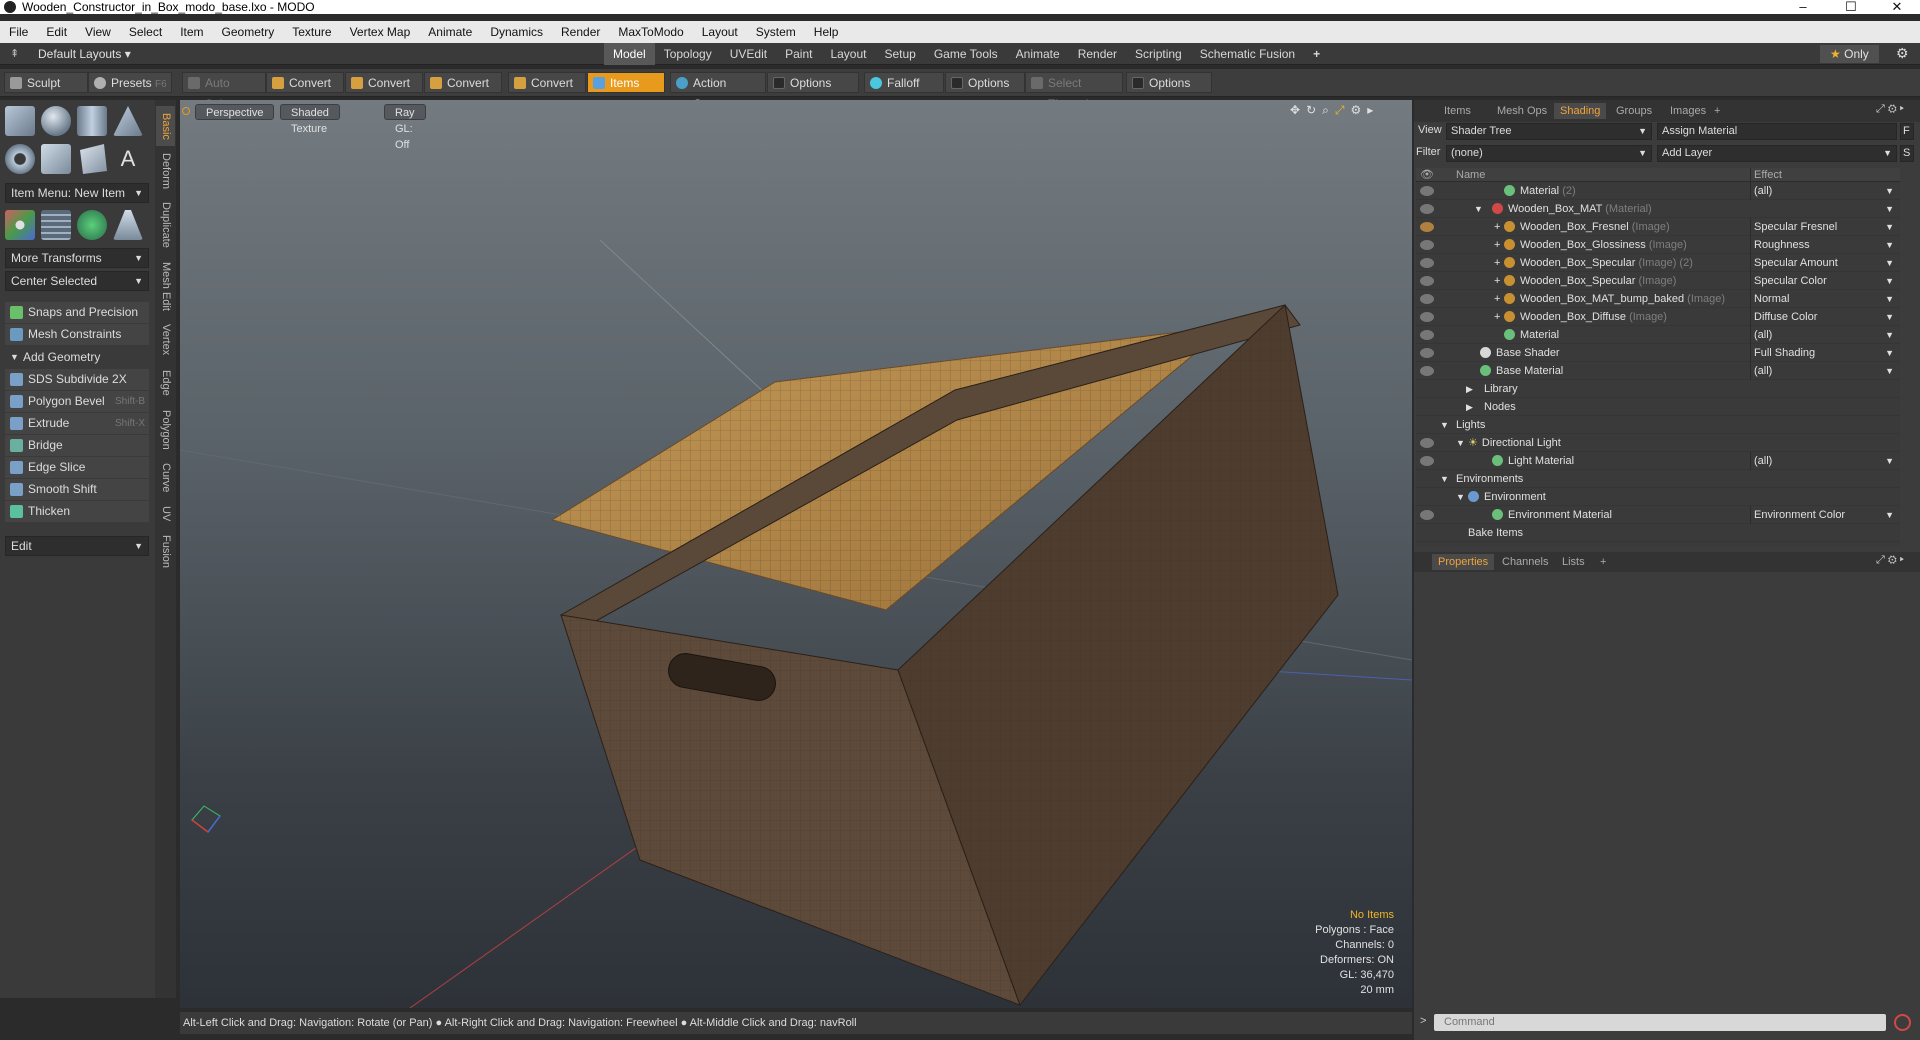  What do you see at coordinates (77, 193) in the screenshot?
I see `item-menu-dropdown: Item Menu: New Item ▼` at bounding box center [77, 193].